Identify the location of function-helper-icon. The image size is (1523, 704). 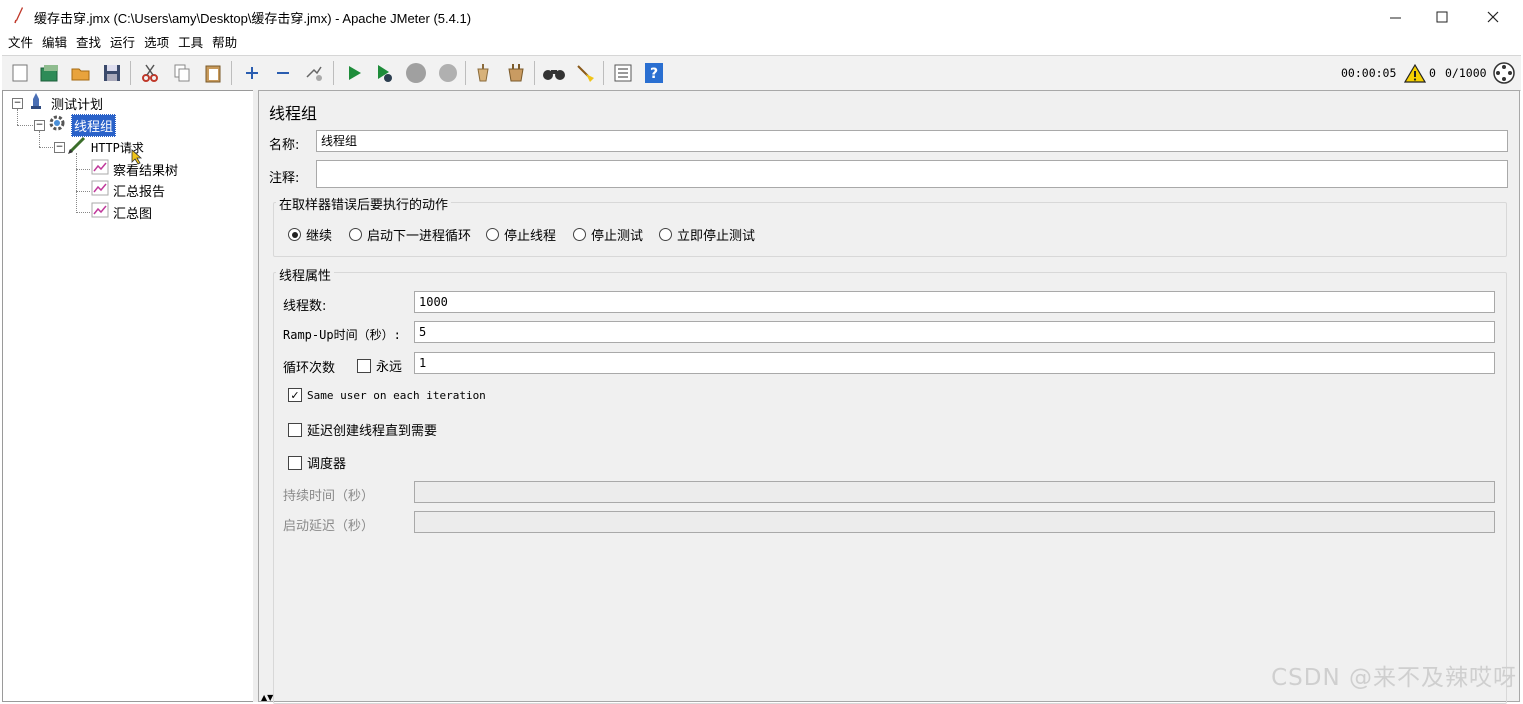
(623, 73).